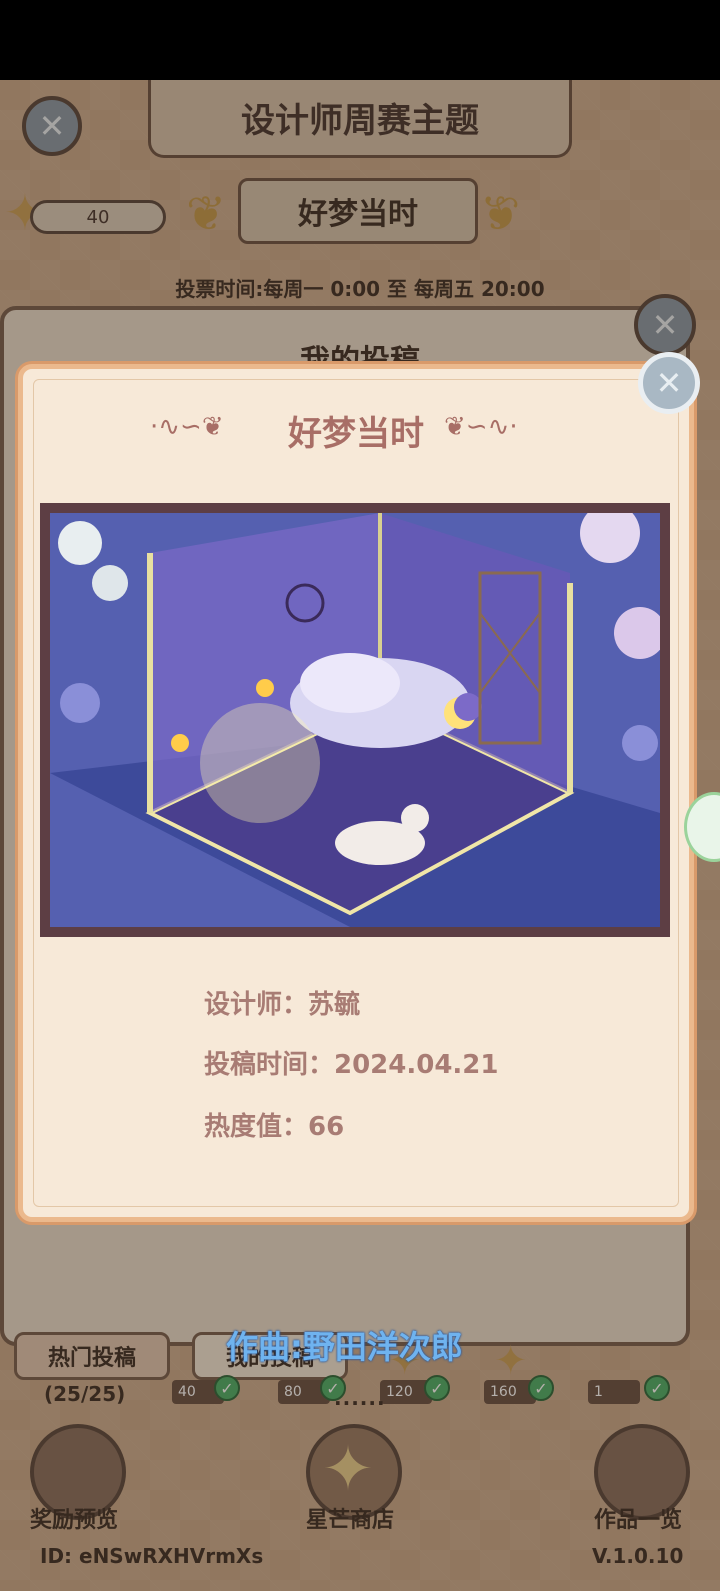 Image resolution: width=720 pixels, height=1591 pixels. Describe the element at coordinates (206, 214) in the screenshot. I see `ornament-left: ❦` at that location.